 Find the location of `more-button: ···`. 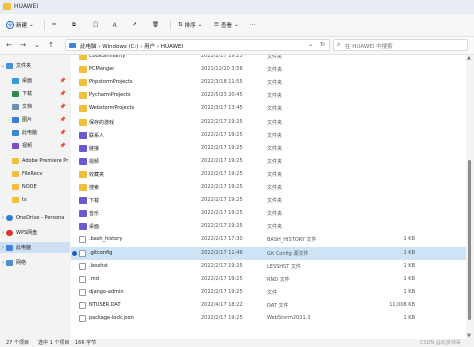

more-button: ··· is located at coordinates (252, 25).